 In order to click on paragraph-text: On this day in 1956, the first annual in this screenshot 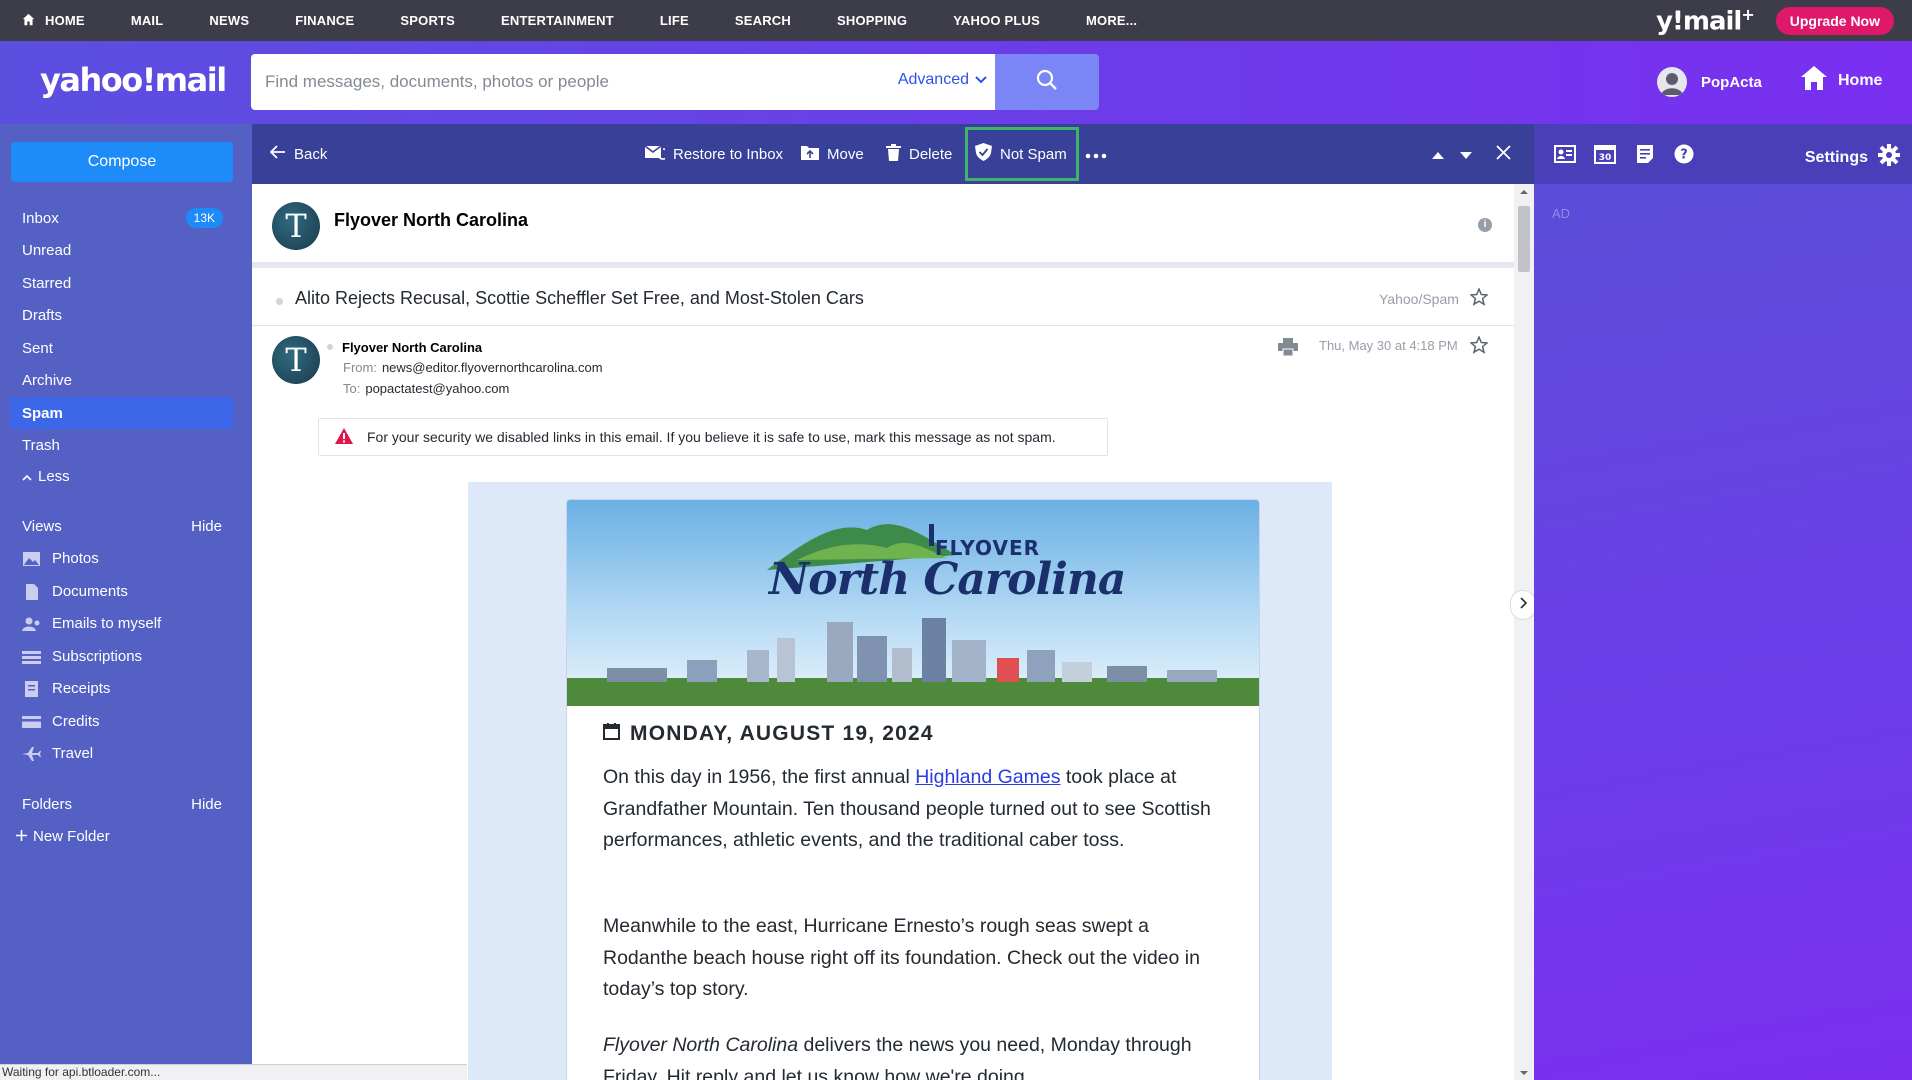, I will do `click(759, 777)`.